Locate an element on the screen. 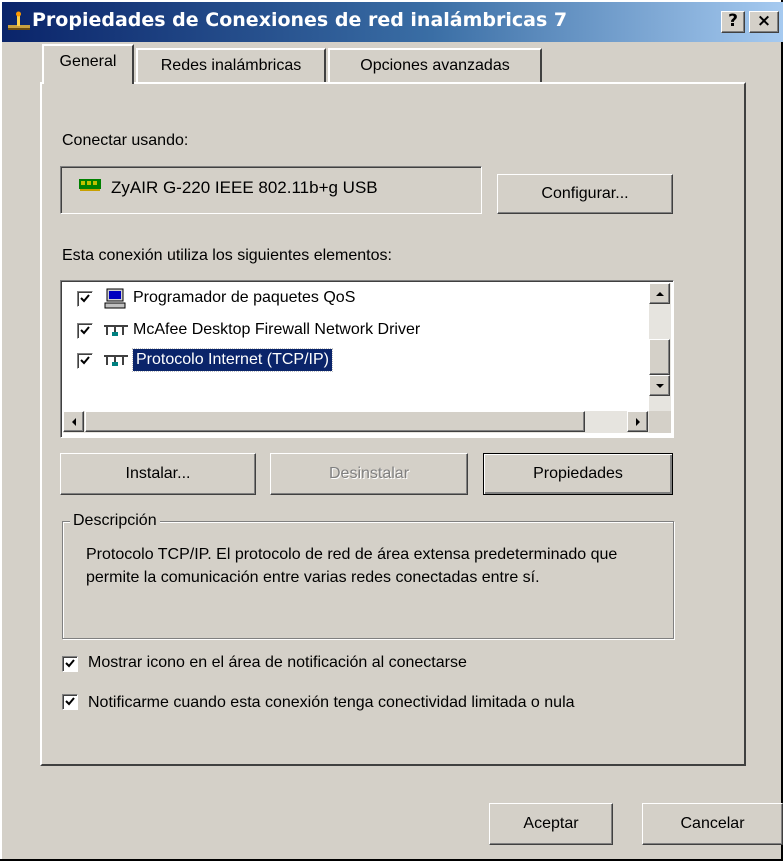 Image resolution: width=783 pixels, height=861 pixels. scroll-right-button is located at coordinates (637, 421).